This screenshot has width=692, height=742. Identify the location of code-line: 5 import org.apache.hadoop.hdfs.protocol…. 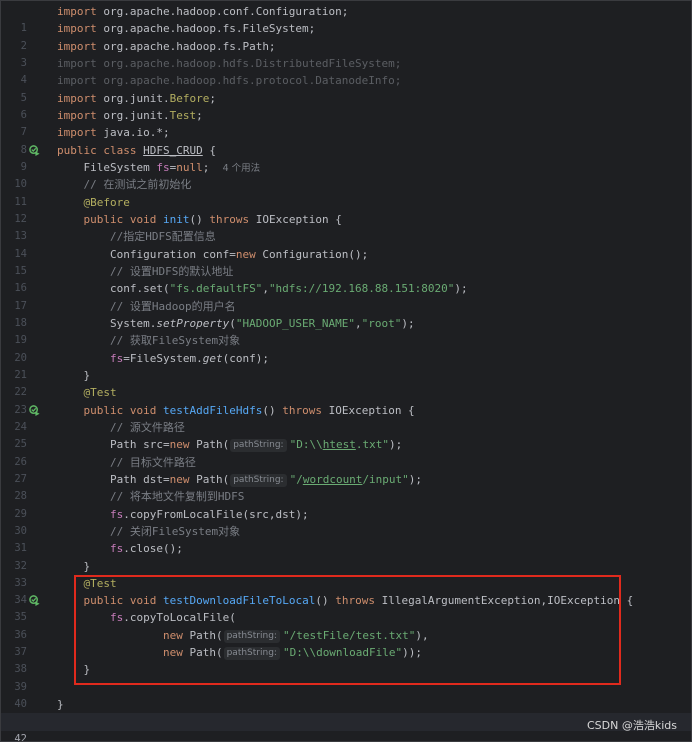
(346, 87).